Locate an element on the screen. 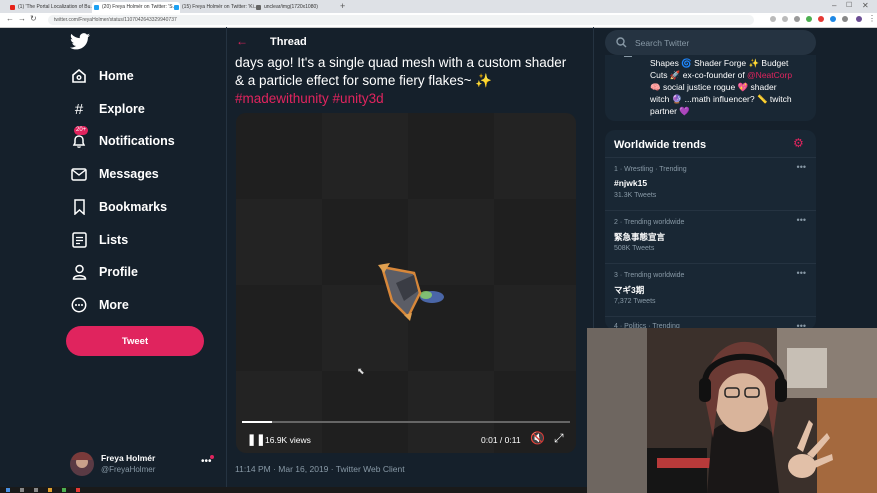 This screenshot has height=493, width=877. pause-icon: ❚❚ is located at coordinates (256, 439).